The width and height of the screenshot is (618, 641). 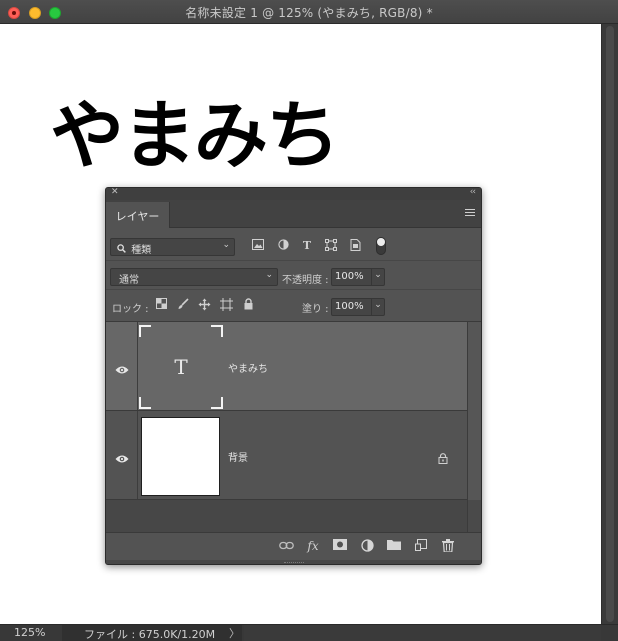 I want to click on lock-label: ロック :, so click(x=130, y=309).